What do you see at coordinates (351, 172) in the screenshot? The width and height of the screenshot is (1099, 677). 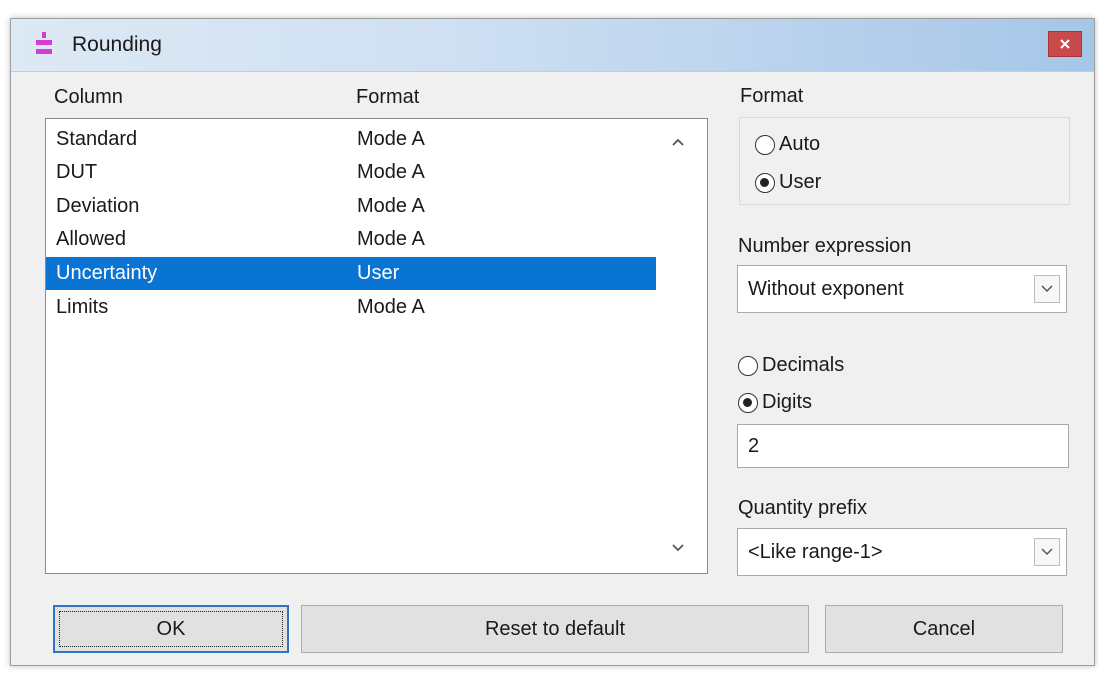 I see `list-item: DUT Mode A` at bounding box center [351, 172].